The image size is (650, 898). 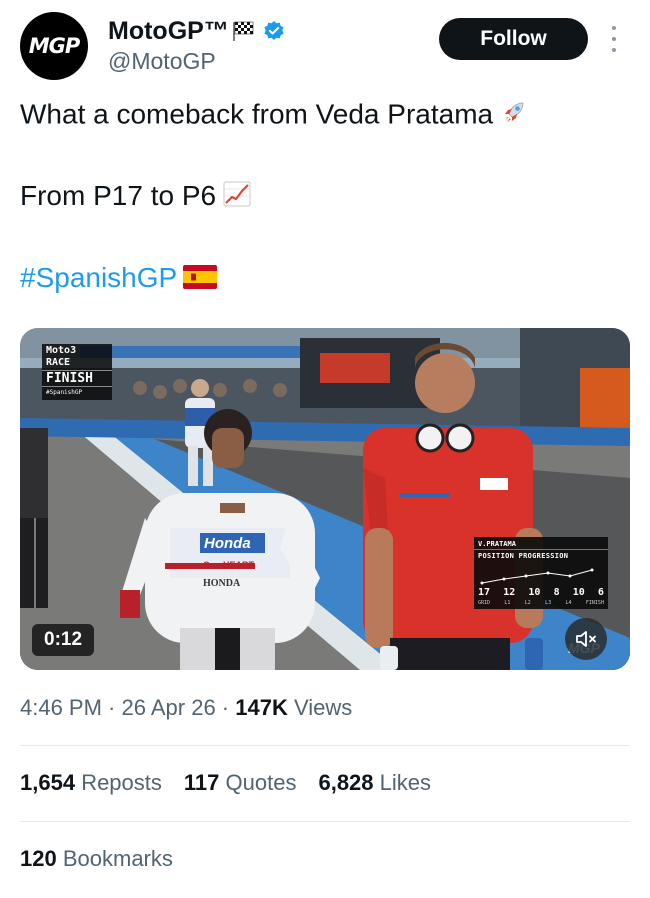 What do you see at coordinates (162, 61) in the screenshot?
I see `user-handle: @MotoGP` at bounding box center [162, 61].